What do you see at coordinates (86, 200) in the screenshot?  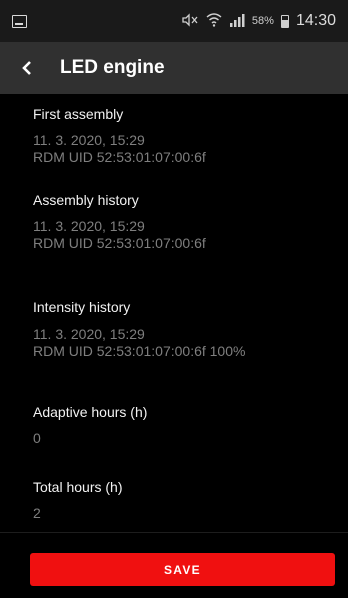 I see `assembly-history-label: Assembly history` at bounding box center [86, 200].